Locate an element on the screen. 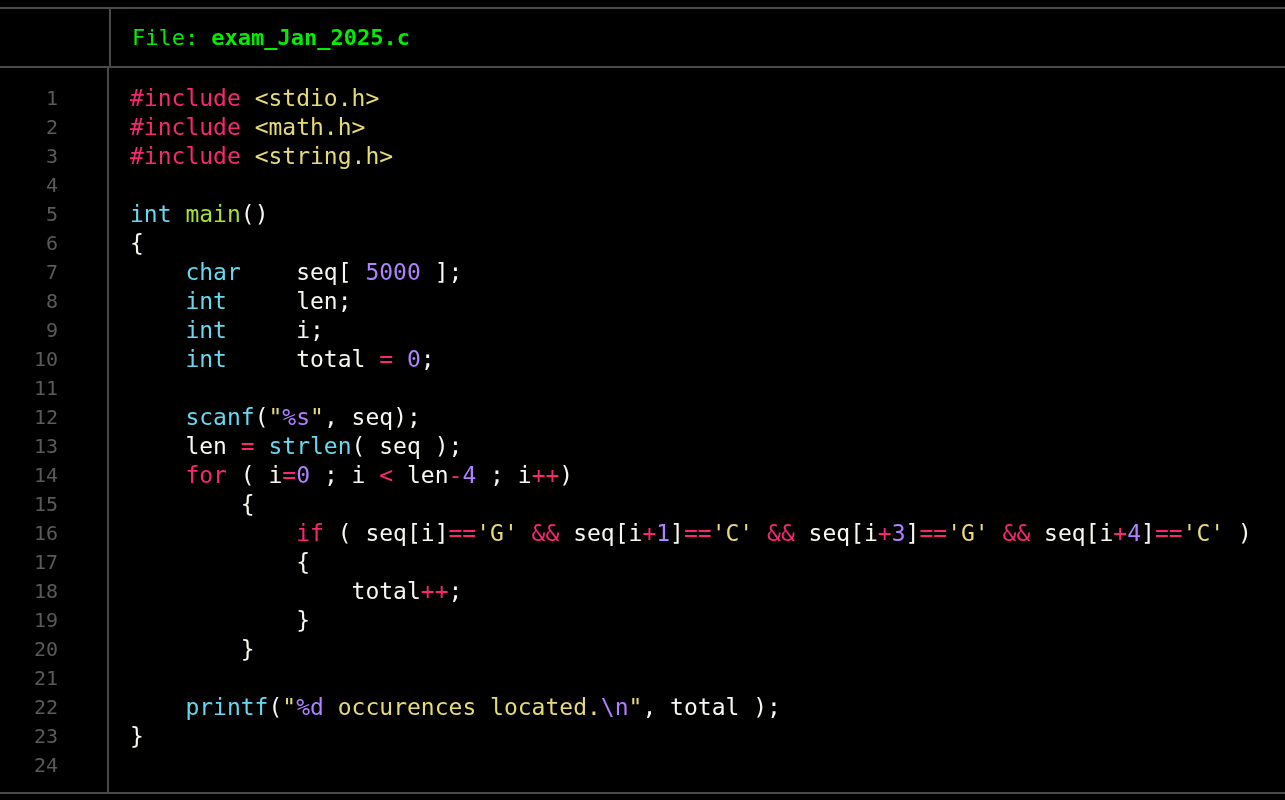  line-number: 20 is located at coordinates (45, 649).